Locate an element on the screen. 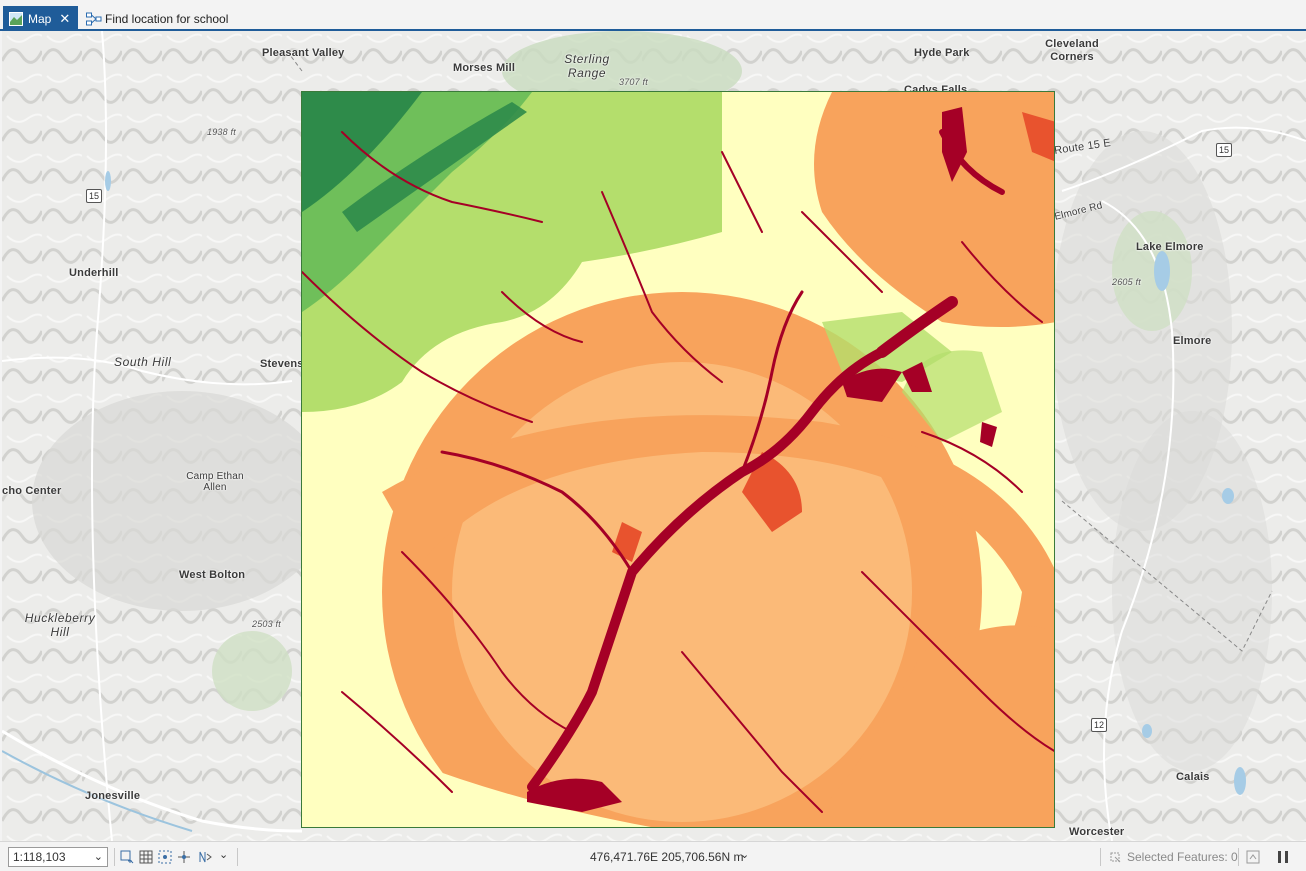 This screenshot has height=871, width=1306. route-shield: 12 is located at coordinates (1099, 725).